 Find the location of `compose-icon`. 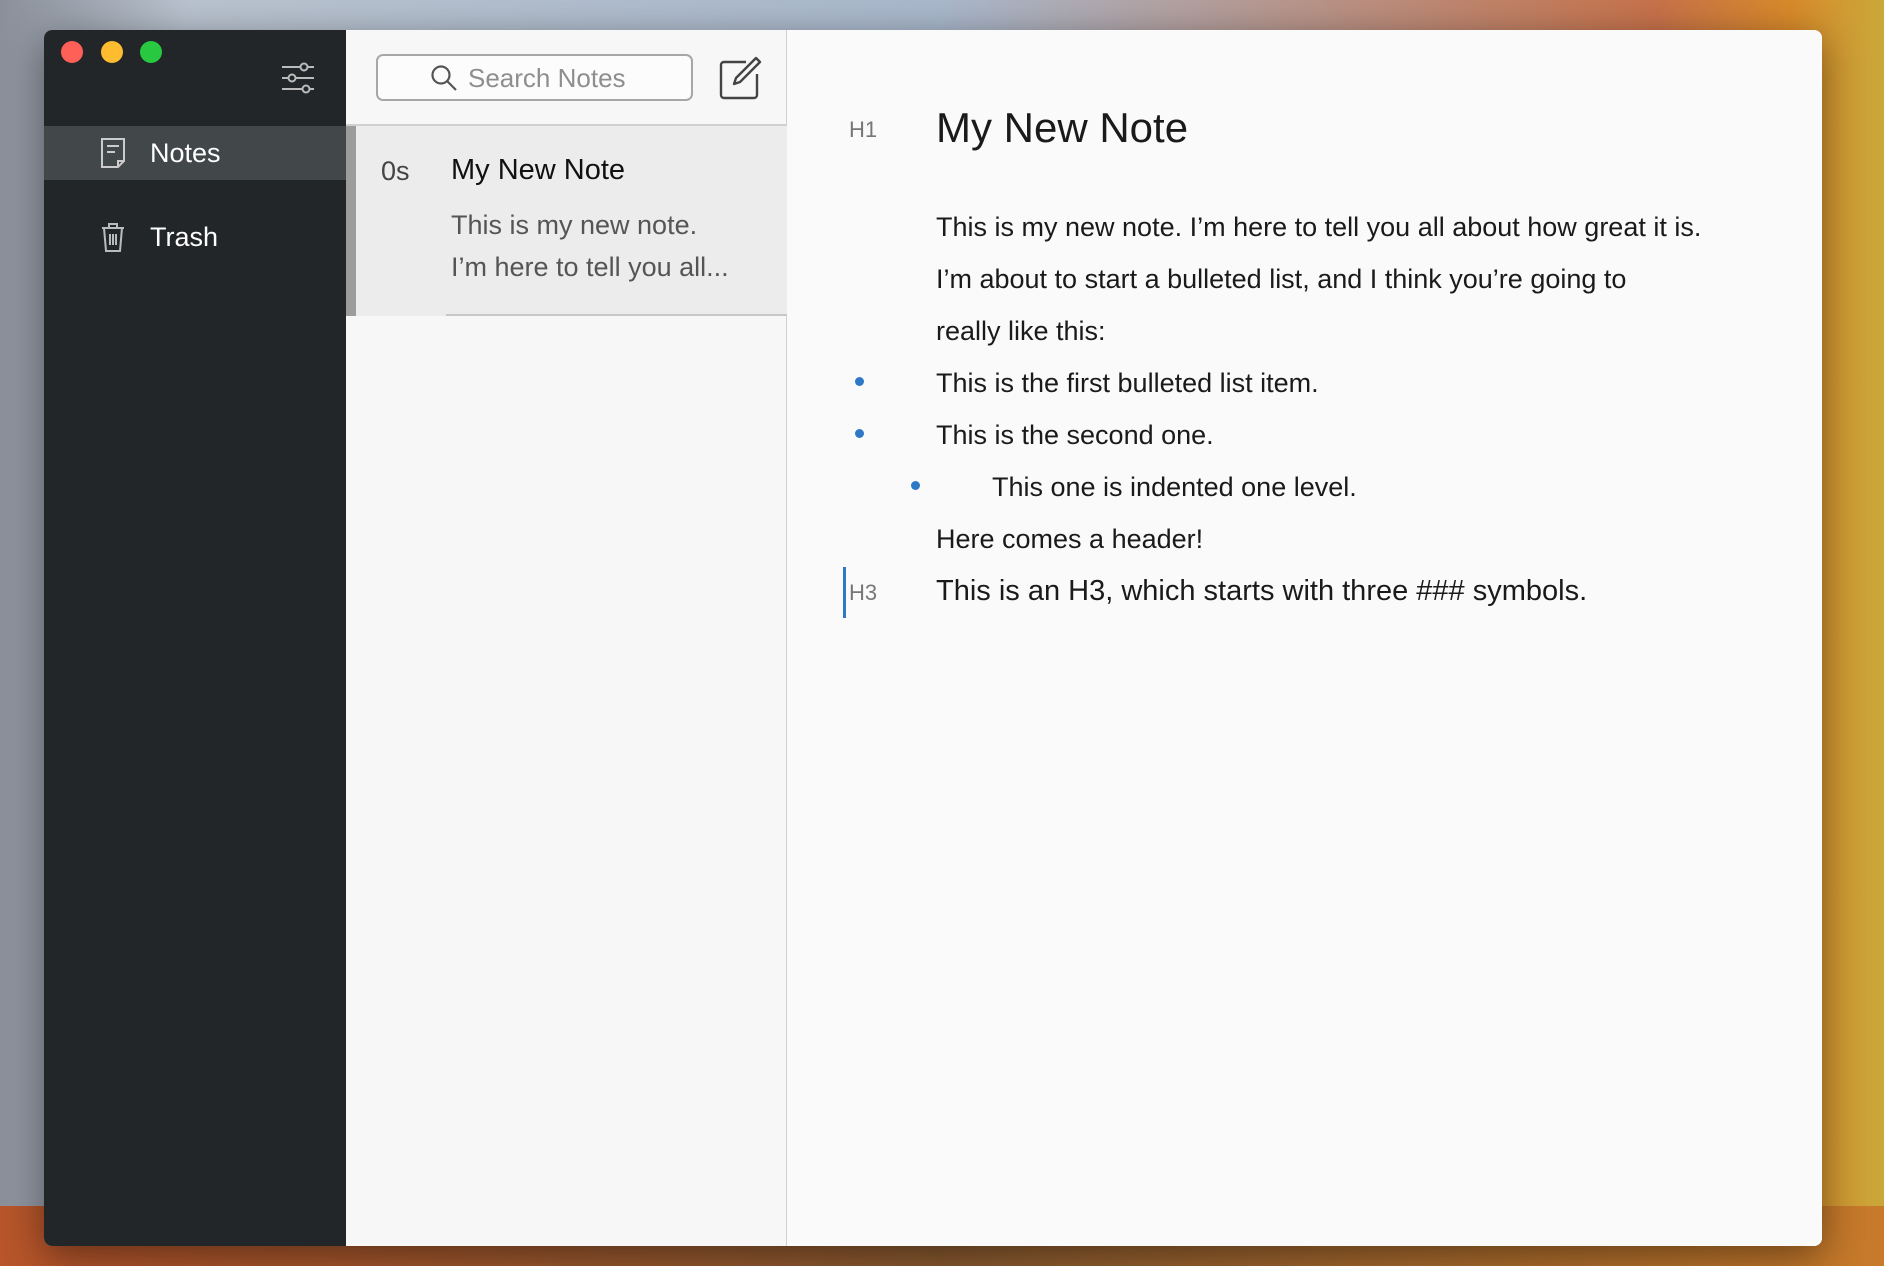

compose-icon is located at coordinates (740, 78).